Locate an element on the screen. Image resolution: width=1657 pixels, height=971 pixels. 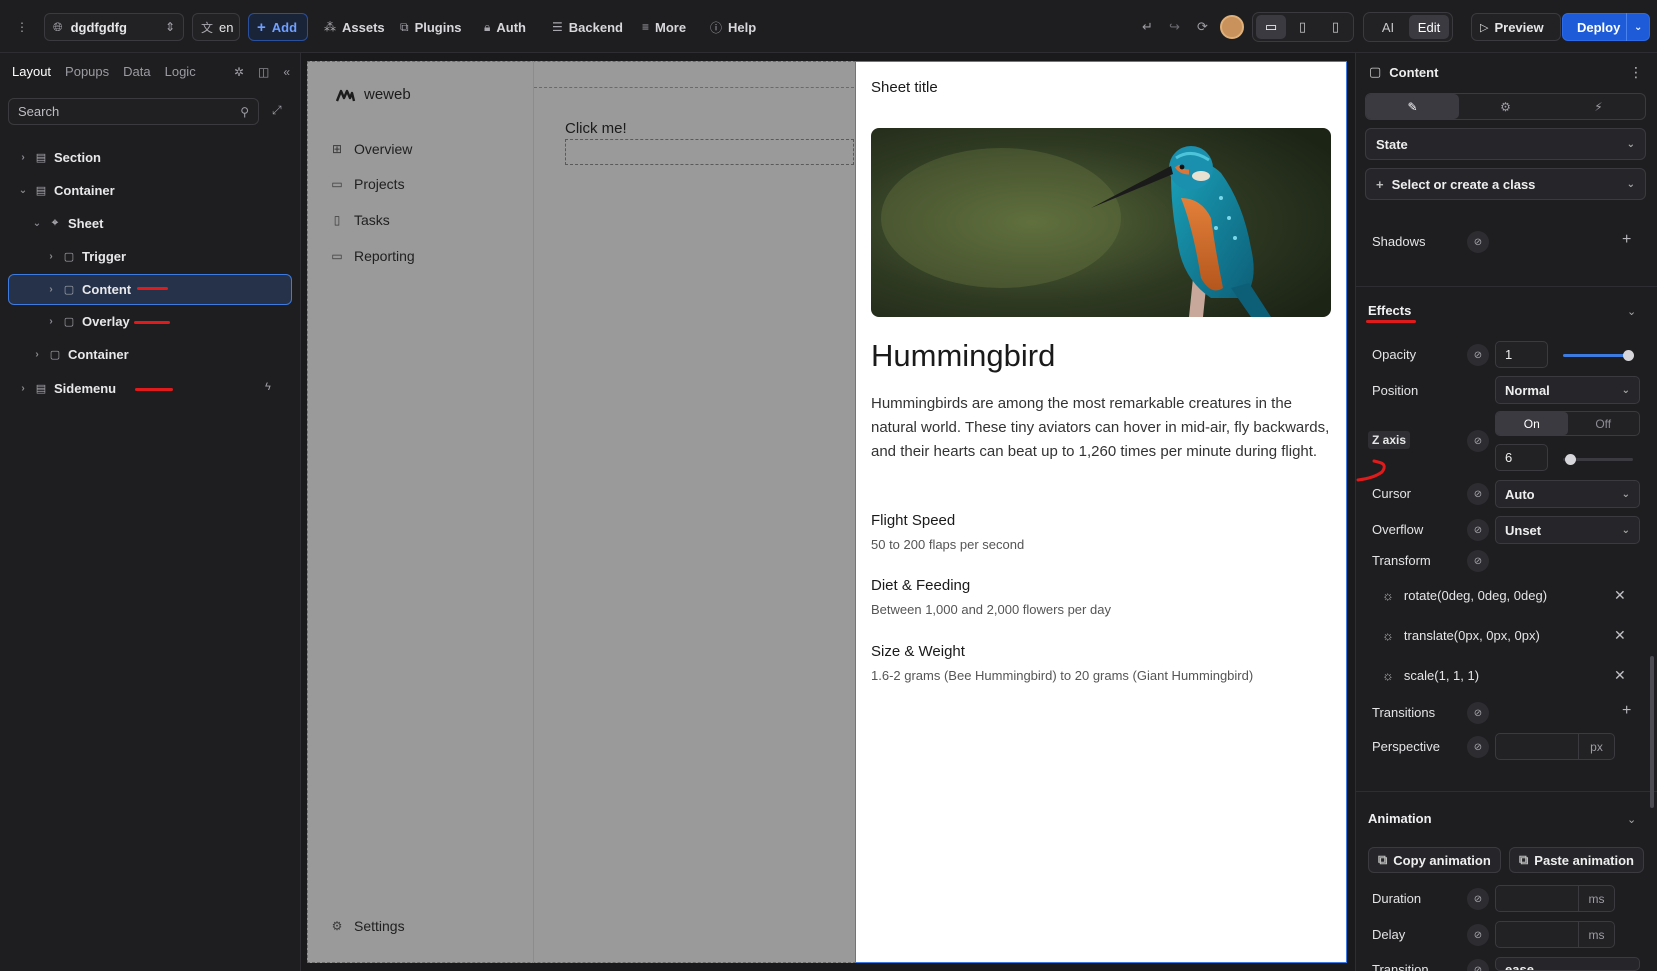
tab-data: Data is located at coordinates (136, 71).